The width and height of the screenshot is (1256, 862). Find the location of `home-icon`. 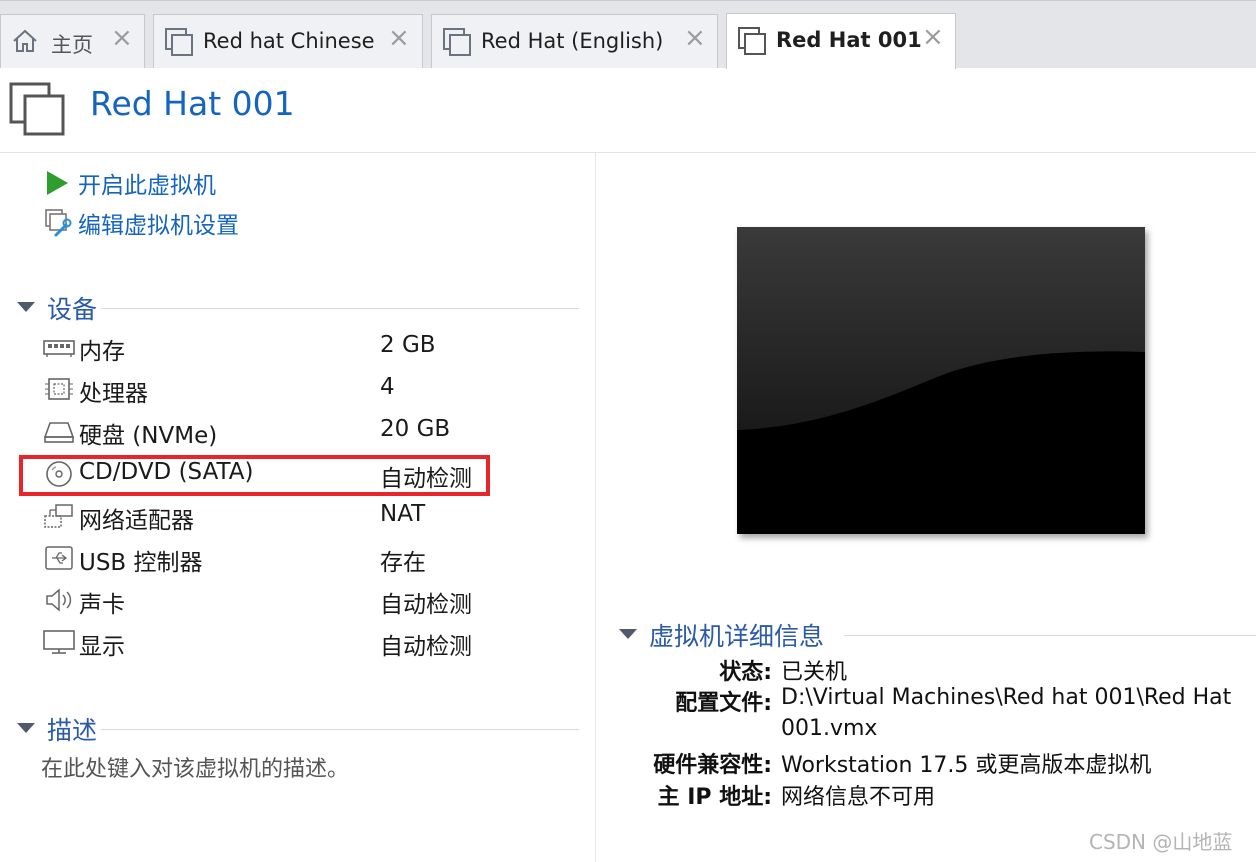

home-icon is located at coordinates (25, 43).